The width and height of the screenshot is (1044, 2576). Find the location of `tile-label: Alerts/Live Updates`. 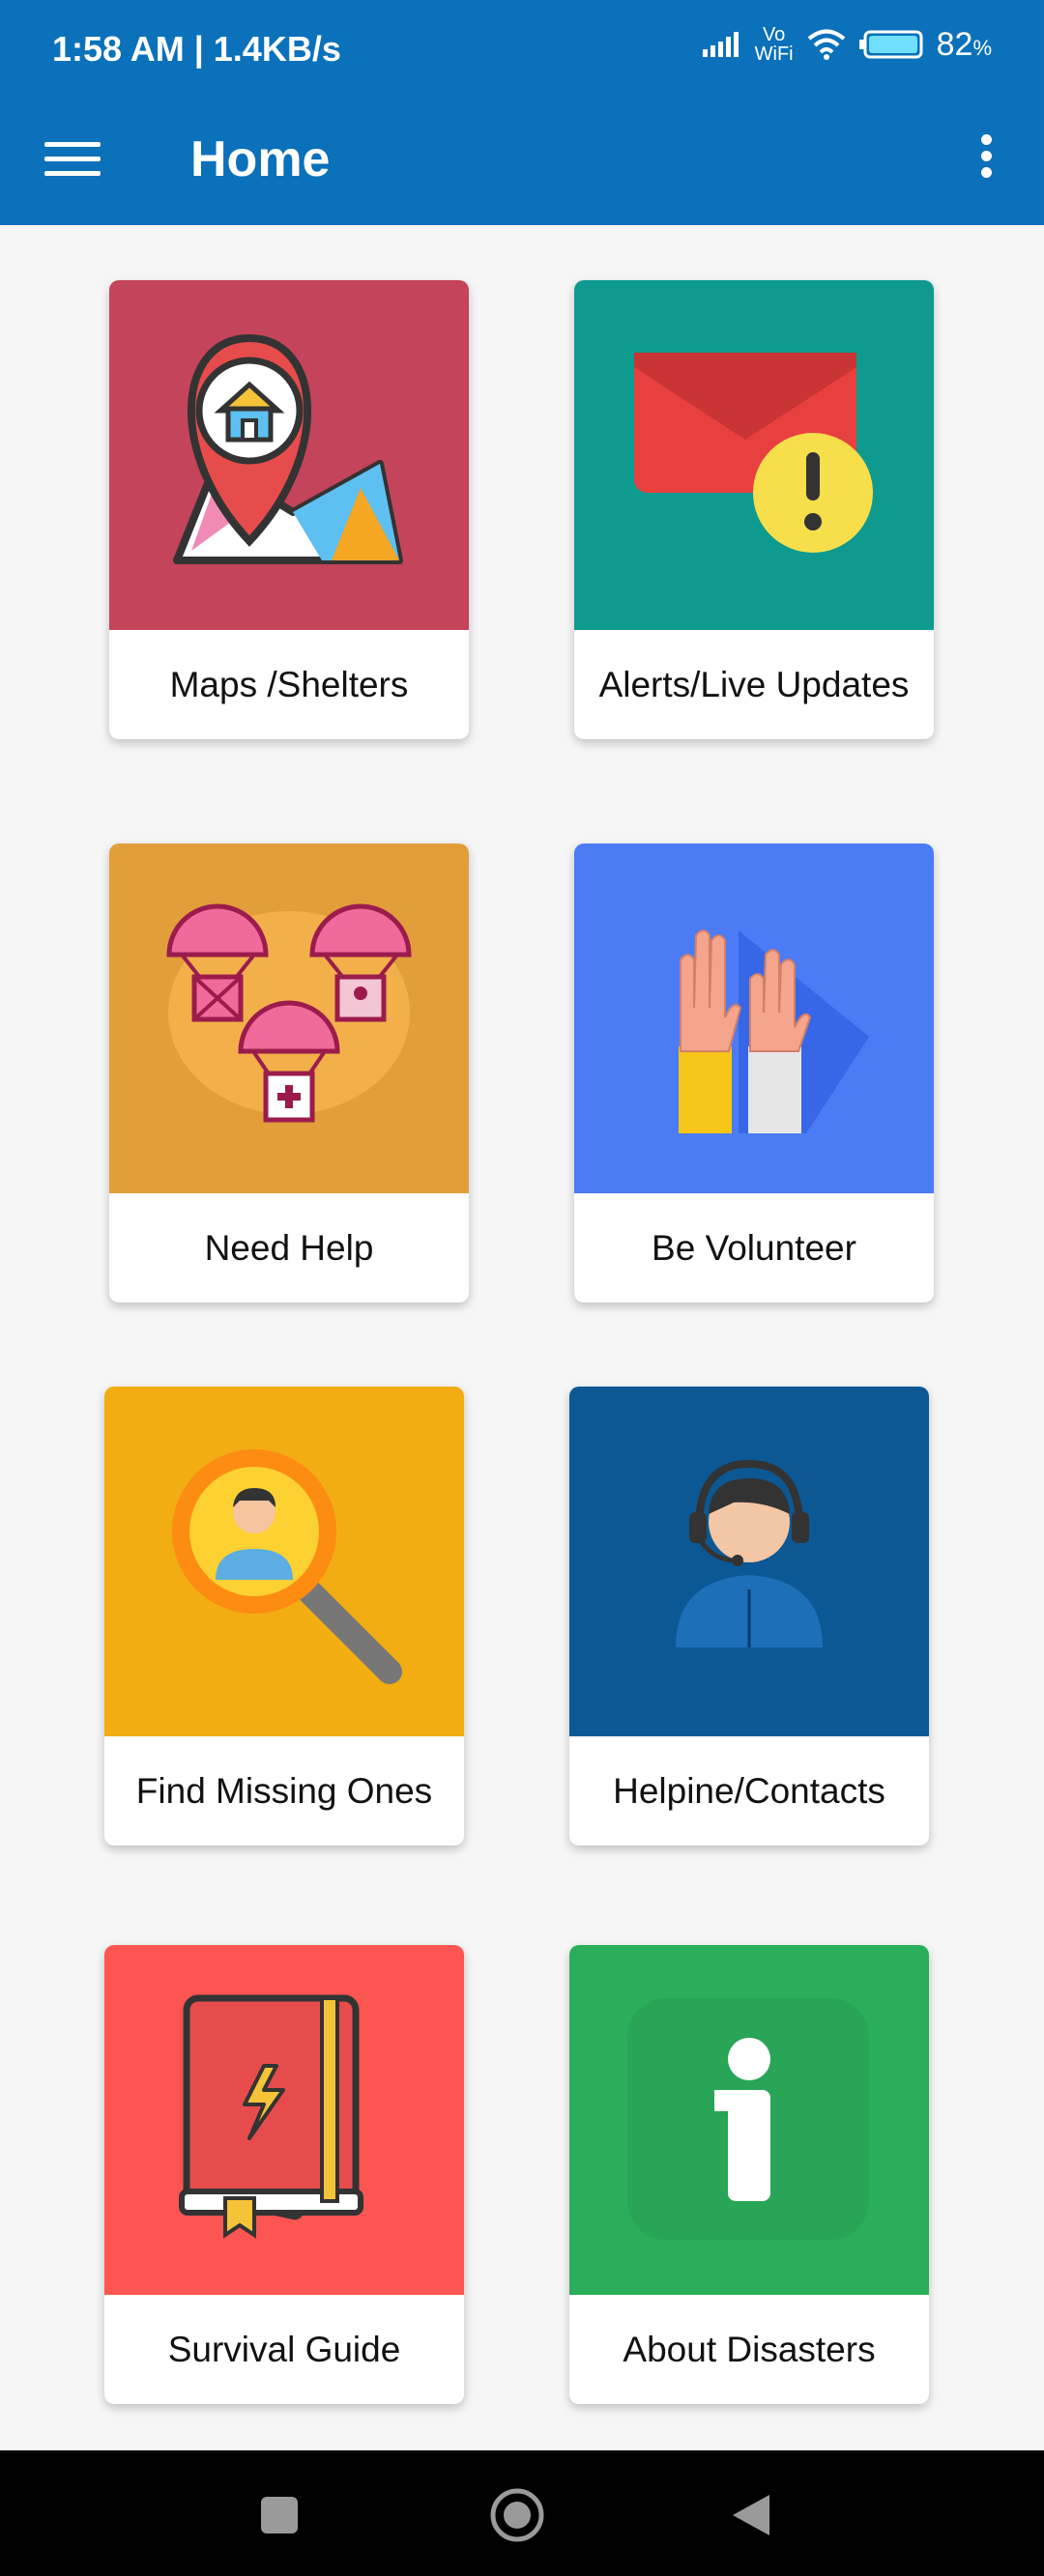

tile-label: Alerts/Live Updates is located at coordinates (754, 684).